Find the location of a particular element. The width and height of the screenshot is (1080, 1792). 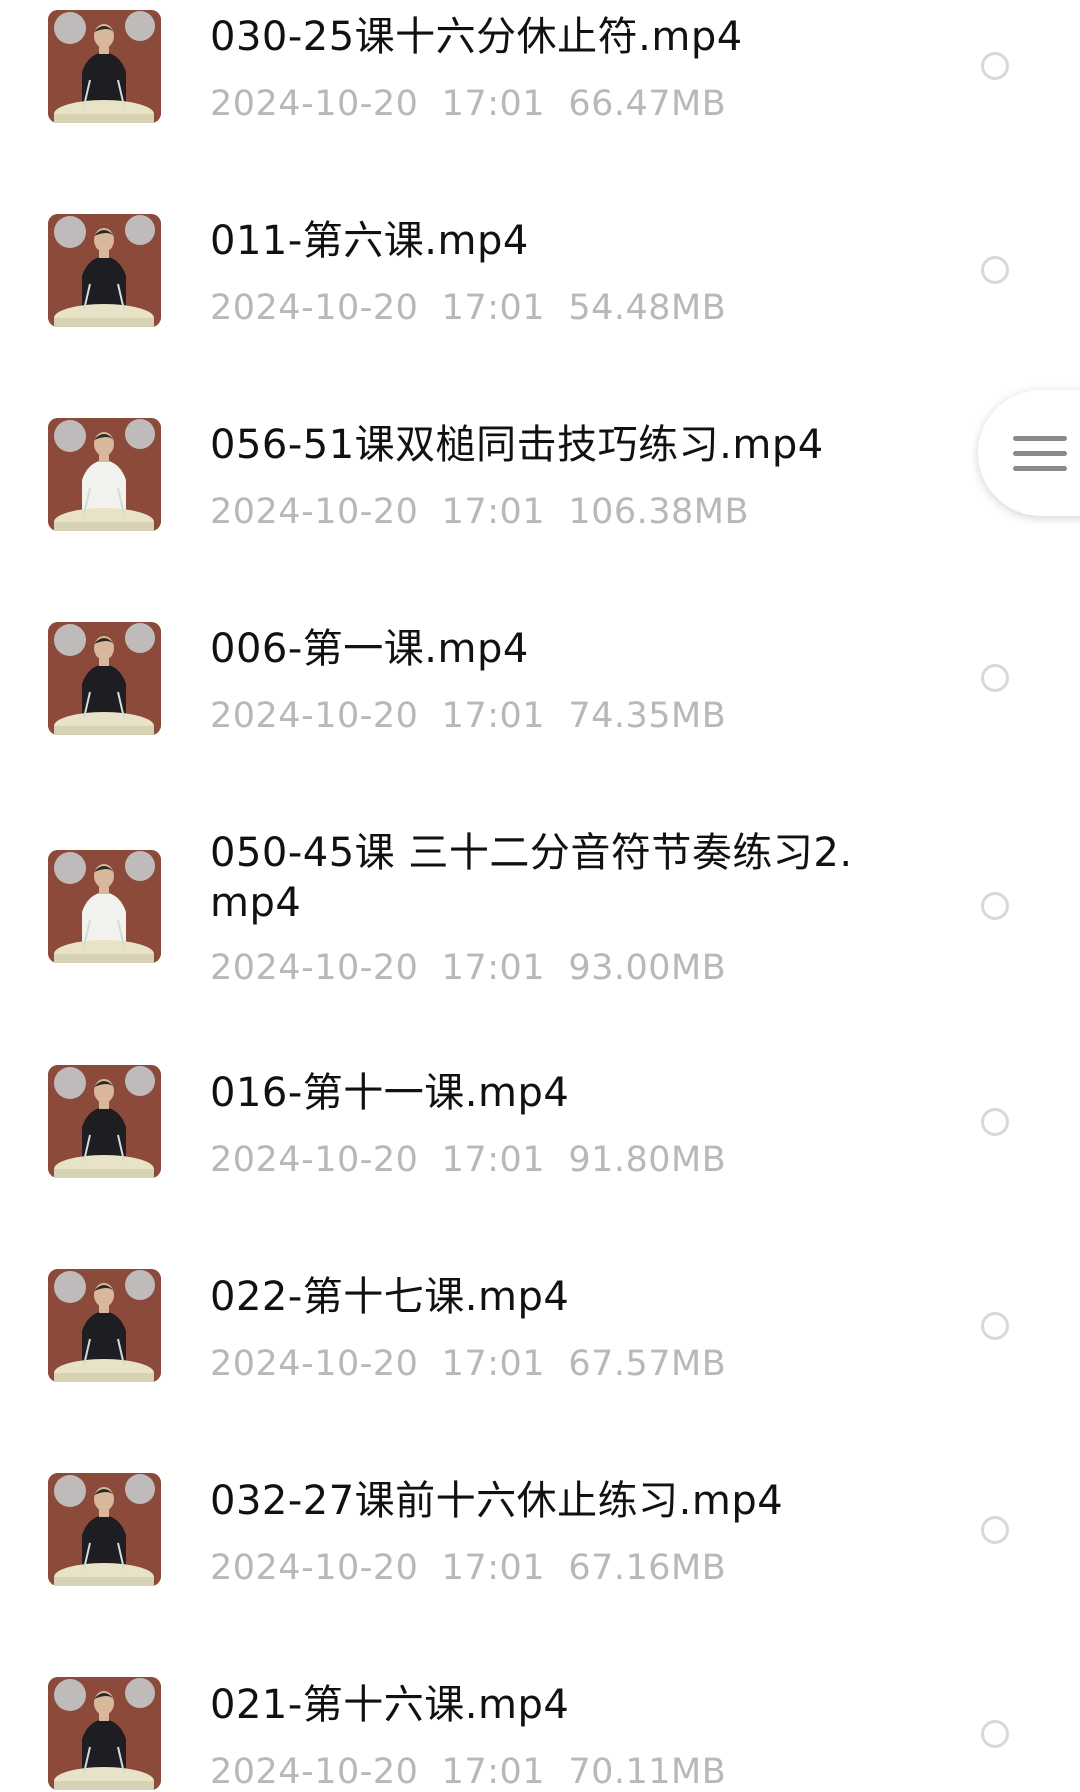

file-meta: 2024-10-20 17:01 67.16MB is located at coordinates (468, 1568).